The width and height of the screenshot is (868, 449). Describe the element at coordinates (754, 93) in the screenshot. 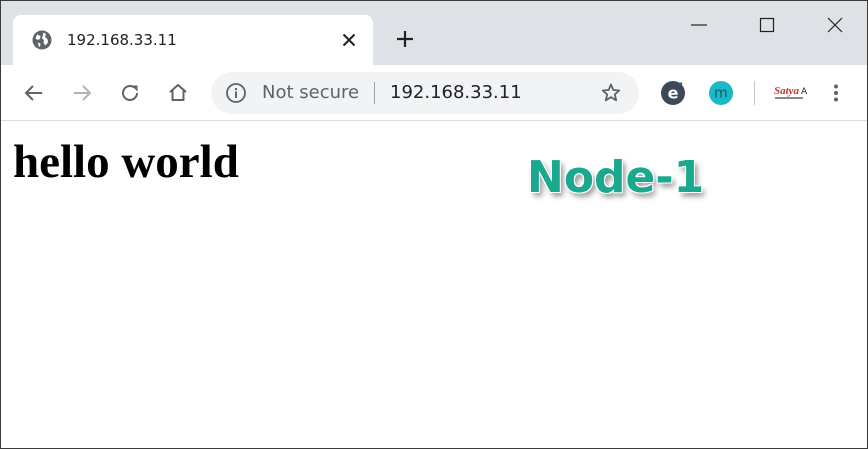

I see `toolbar-divider` at that location.